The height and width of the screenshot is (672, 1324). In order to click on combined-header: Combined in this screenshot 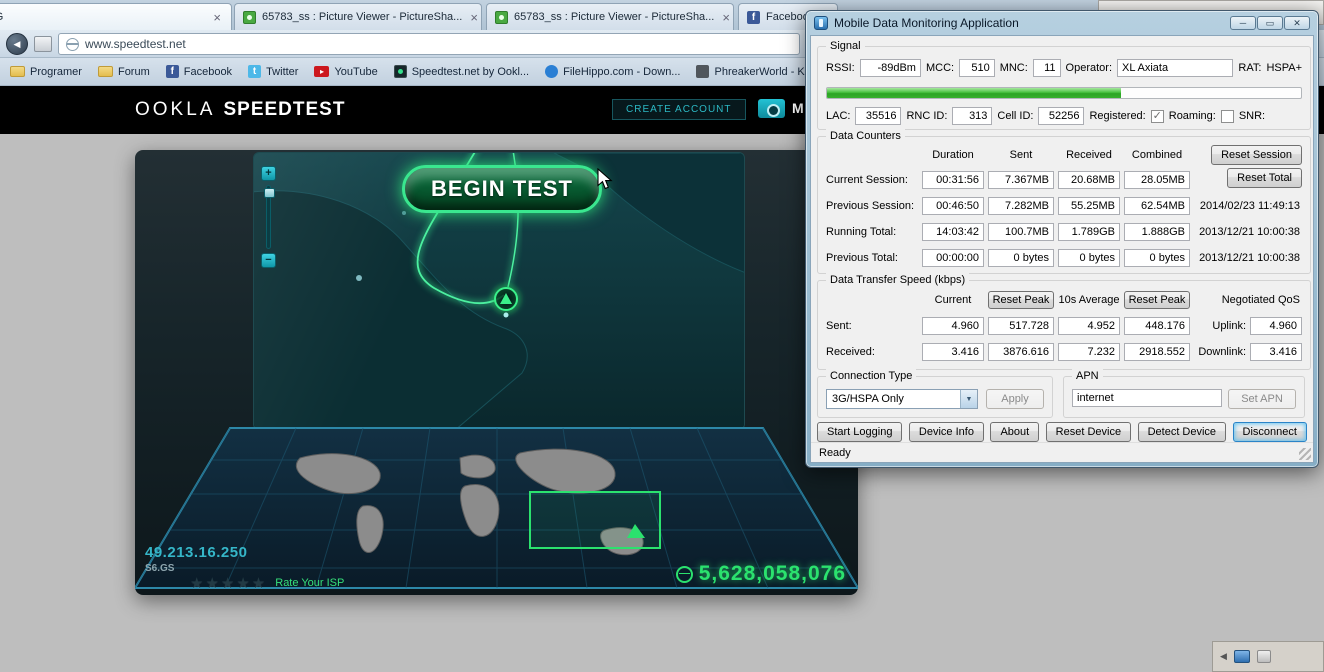, I will do `click(1157, 155)`.